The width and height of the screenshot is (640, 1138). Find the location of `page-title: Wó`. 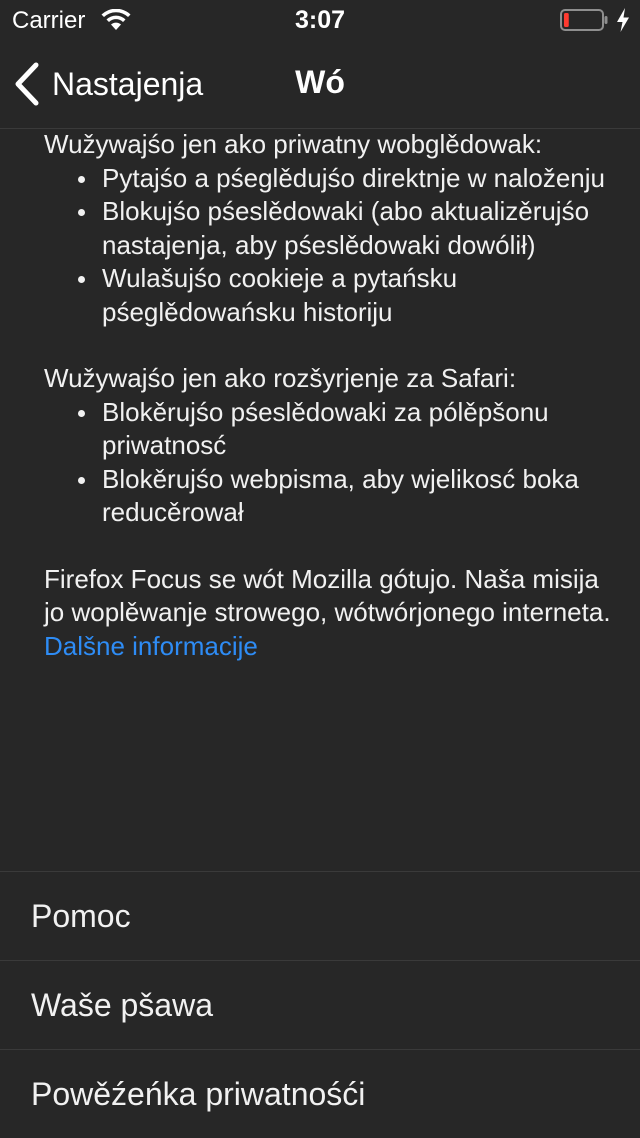

page-title: Wó is located at coordinates (320, 82).